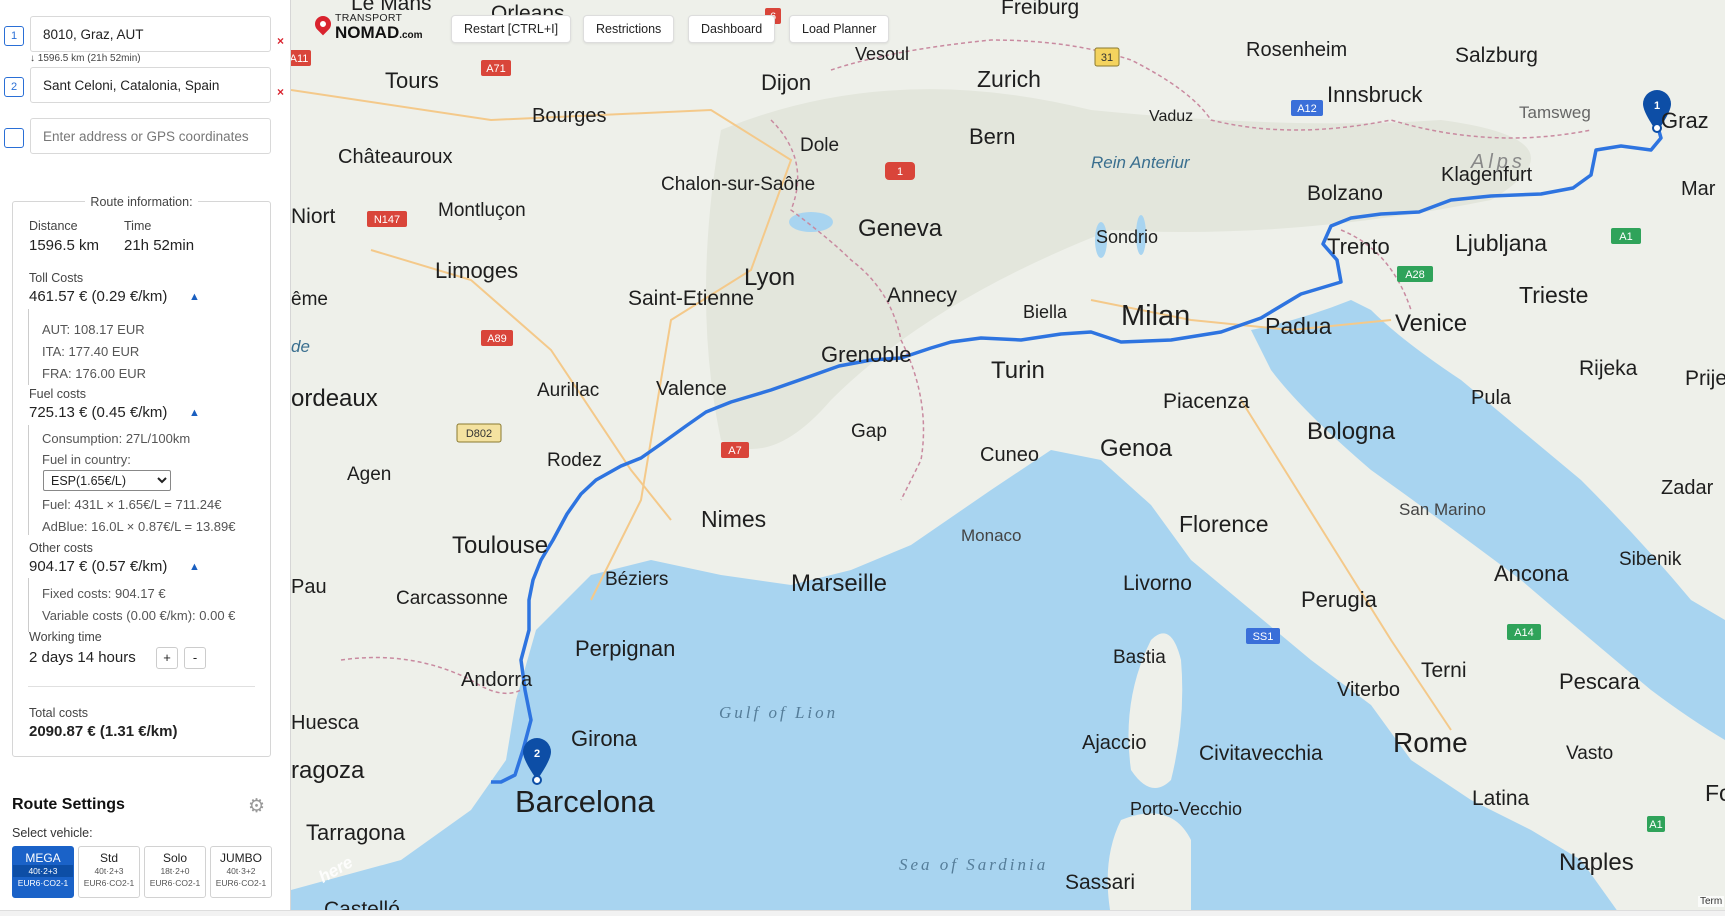 This screenshot has height=916, width=1725. Describe the element at coordinates (511, 29) in the screenshot. I see `restart-button: Restart [CTRL+I]` at that location.